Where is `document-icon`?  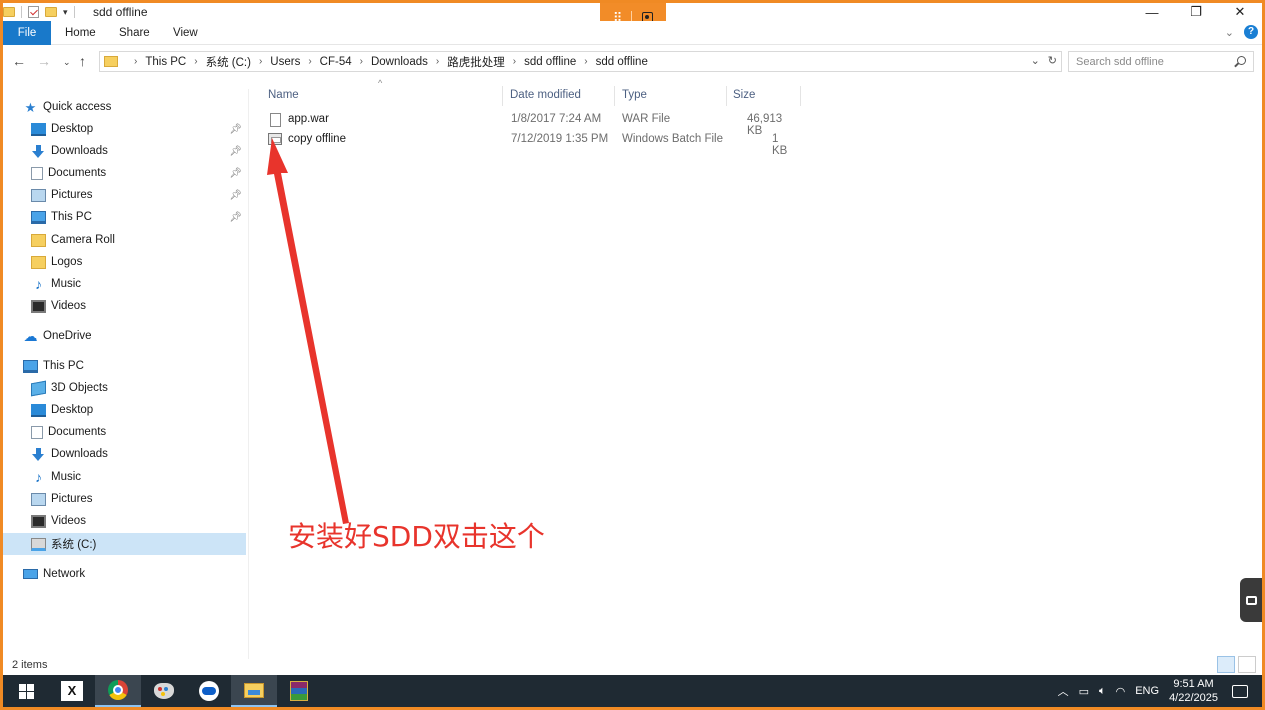 document-icon is located at coordinates (37, 432).